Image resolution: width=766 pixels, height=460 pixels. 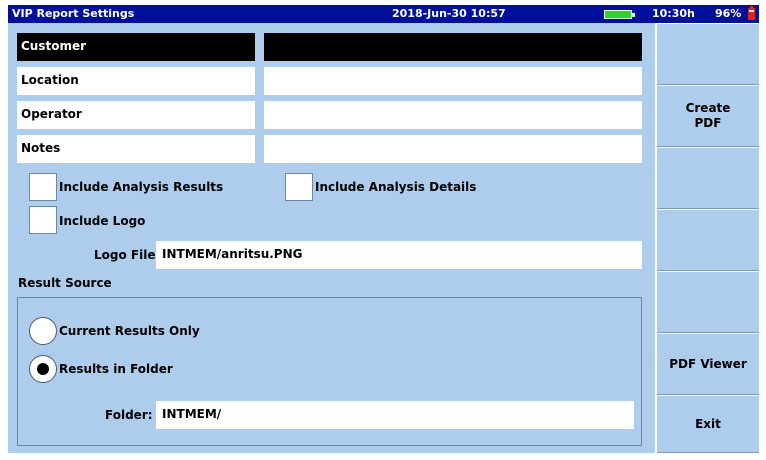 I want to click on folder-label: Folder:, so click(x=129, y=415).